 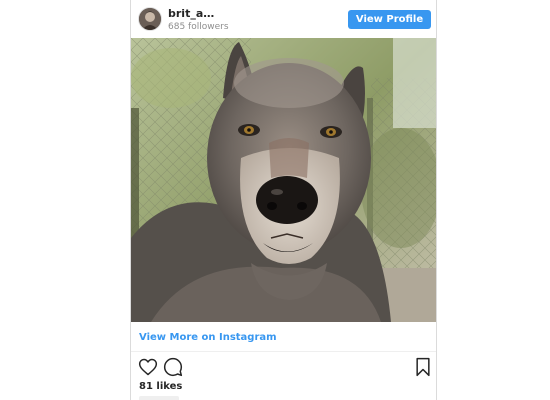 What do you see at coordinates (389, 19) in the screenshot?
I see `view-profile-button: View Profile` at bounding box center [389, 19].